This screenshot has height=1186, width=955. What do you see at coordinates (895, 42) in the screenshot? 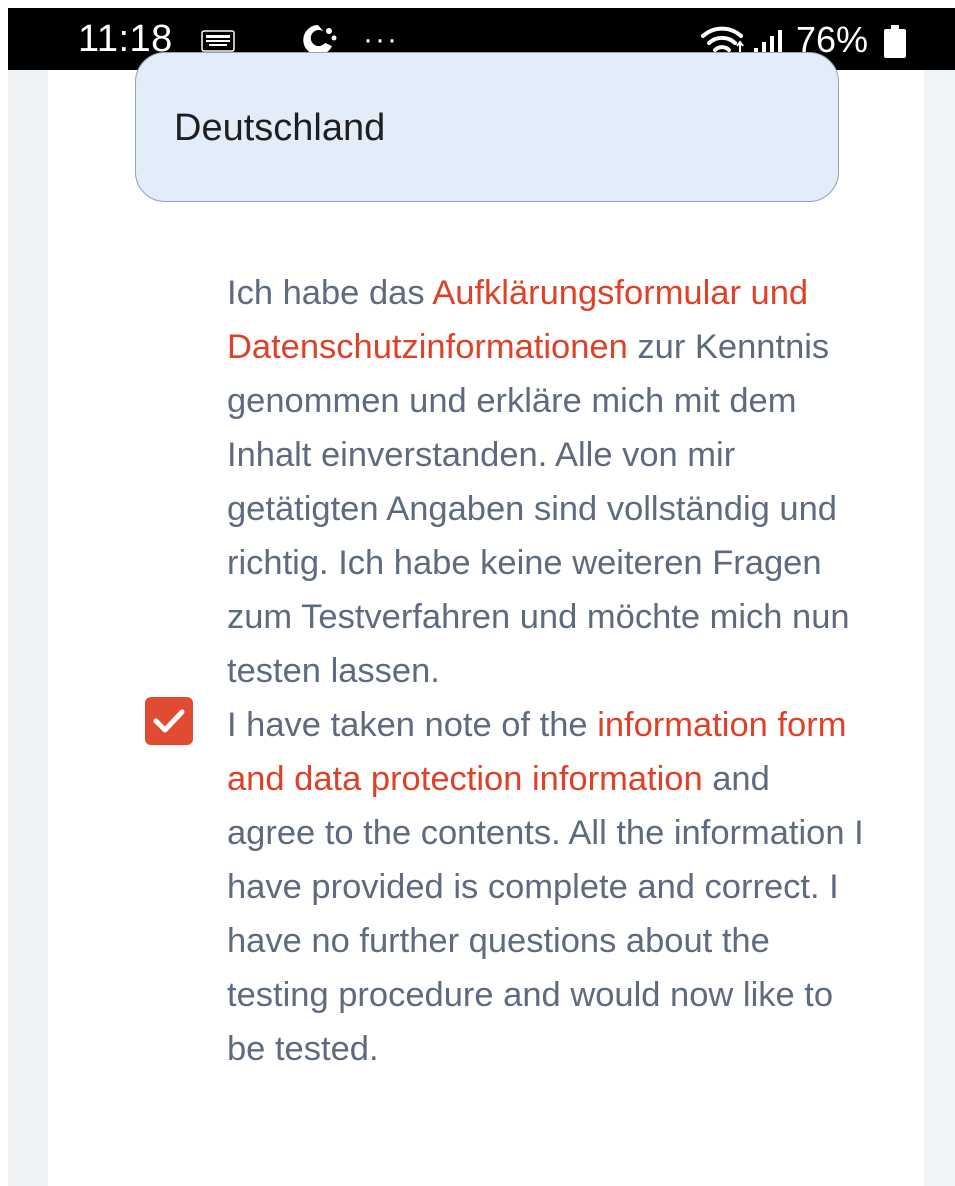
I see `battery-icon` at bounding box center [895, 42].